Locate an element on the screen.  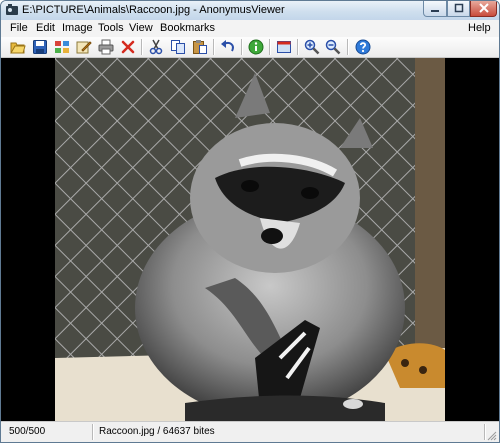
edit-image-icon is located at coordinates (84, 47).